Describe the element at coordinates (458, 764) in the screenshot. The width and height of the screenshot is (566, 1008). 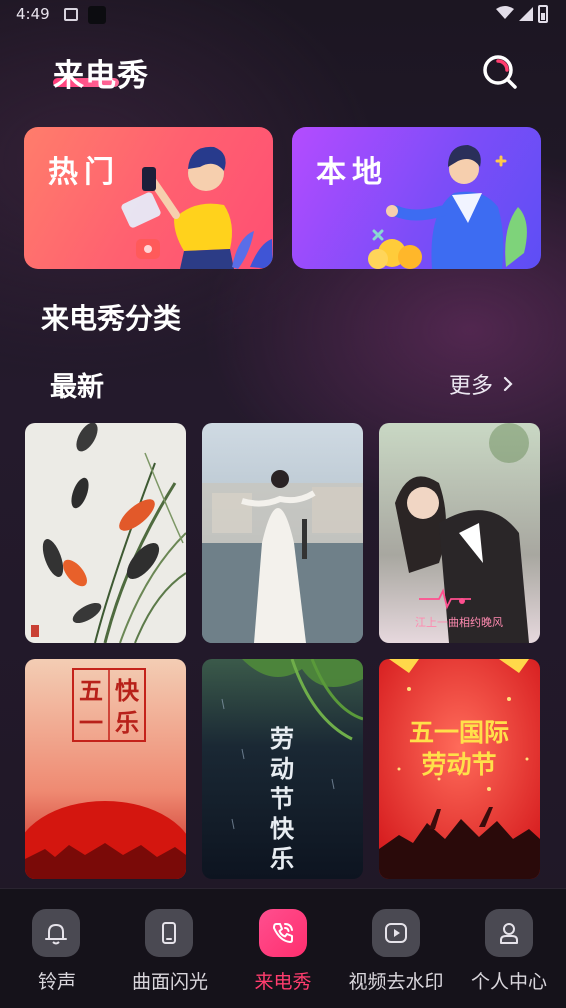
I see `labor-red-title-2: 劳动节` at that location.